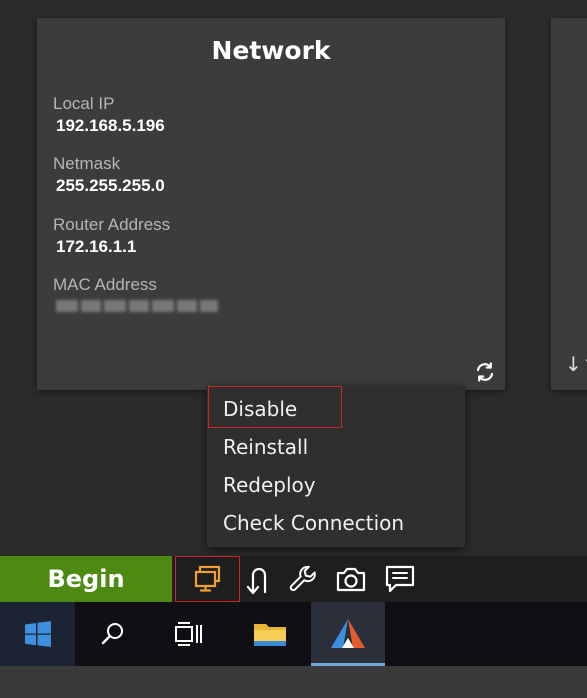  What do you see at coordinates (313, 523) in the screenshot?
I see `menu-item-check-connection: Check Connection` at bounding box center [313, 523].